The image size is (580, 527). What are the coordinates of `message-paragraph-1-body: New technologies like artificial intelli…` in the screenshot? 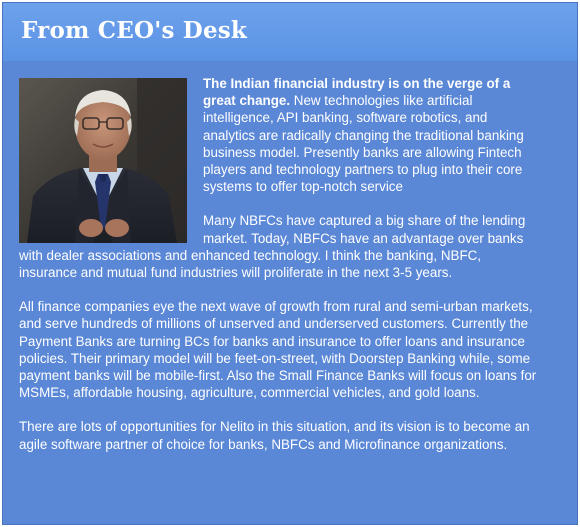 It's located at (363, 144).